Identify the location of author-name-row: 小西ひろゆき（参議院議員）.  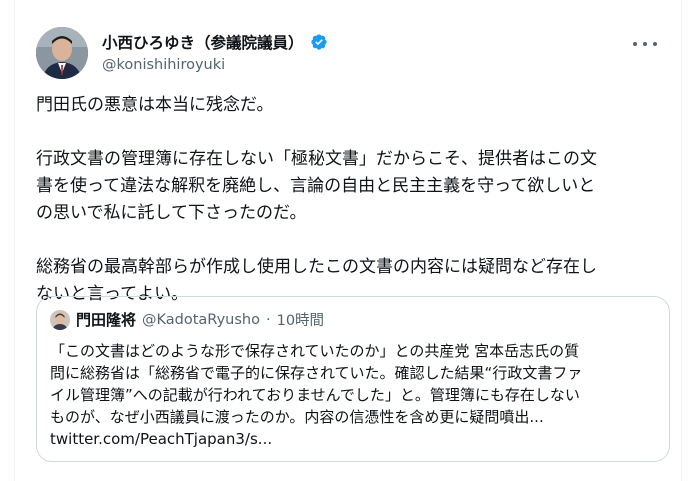
(215, 42).